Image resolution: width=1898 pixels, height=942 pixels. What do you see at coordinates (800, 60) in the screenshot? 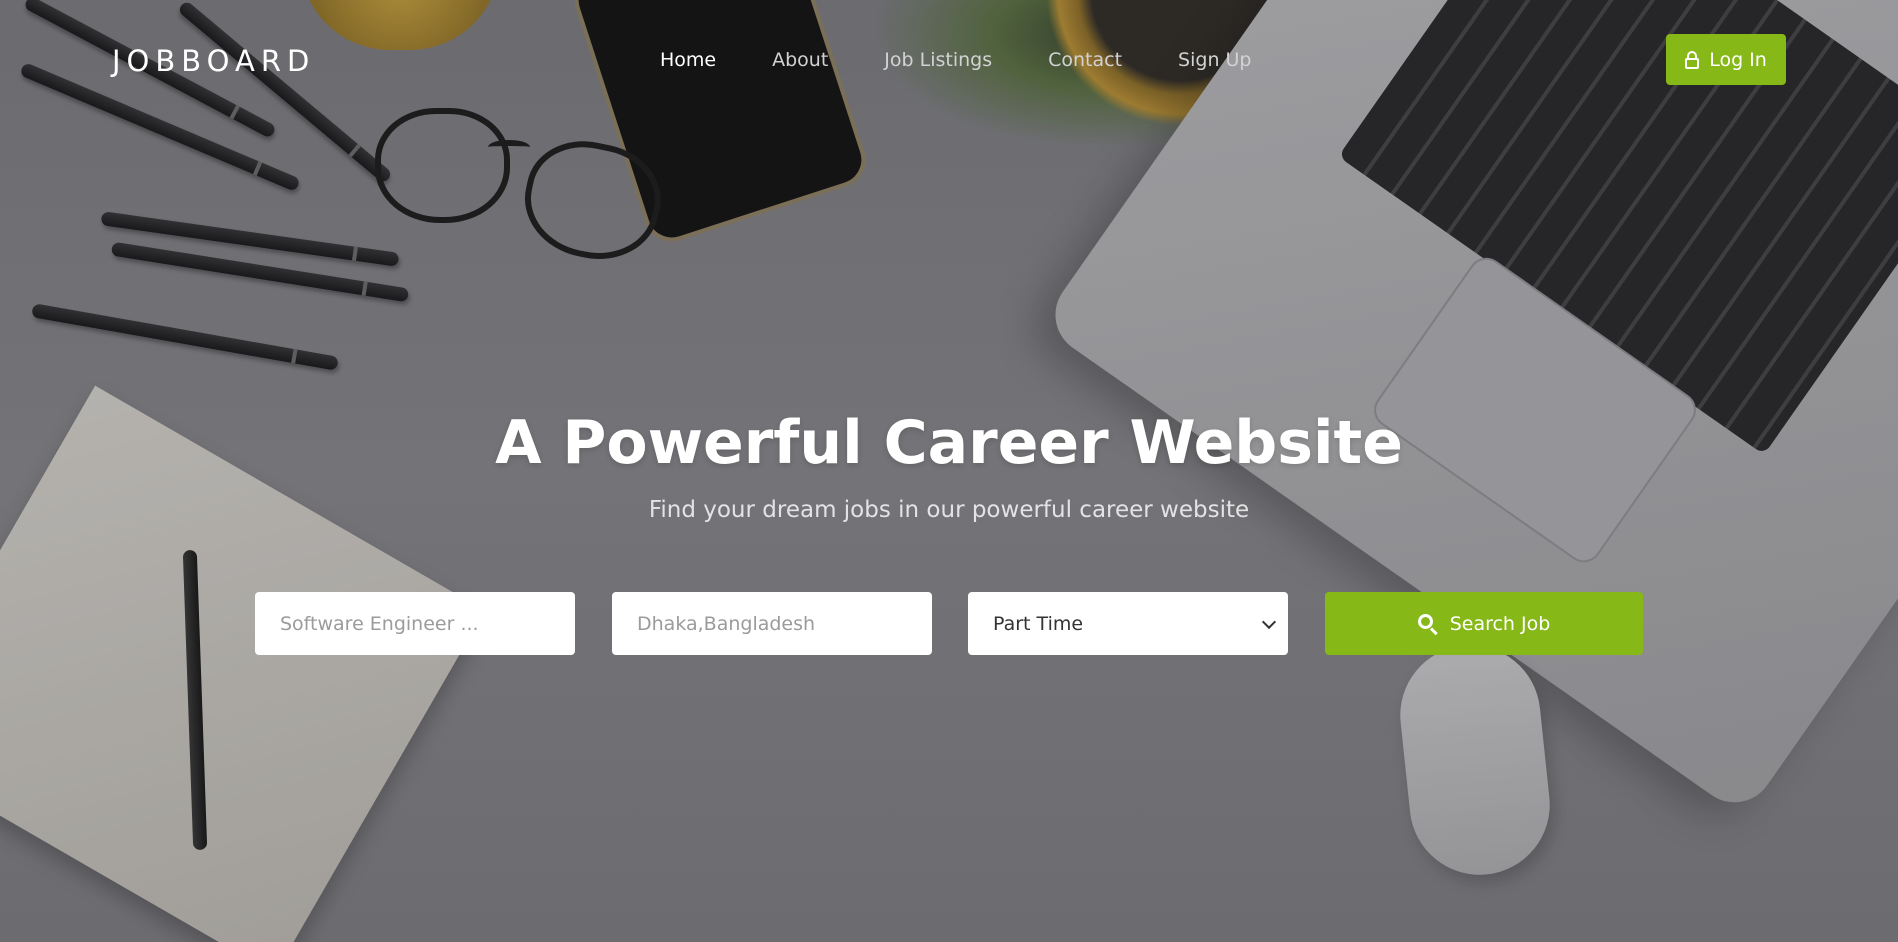
I see `nav-item-about: About` at bounding box center [800, 60].